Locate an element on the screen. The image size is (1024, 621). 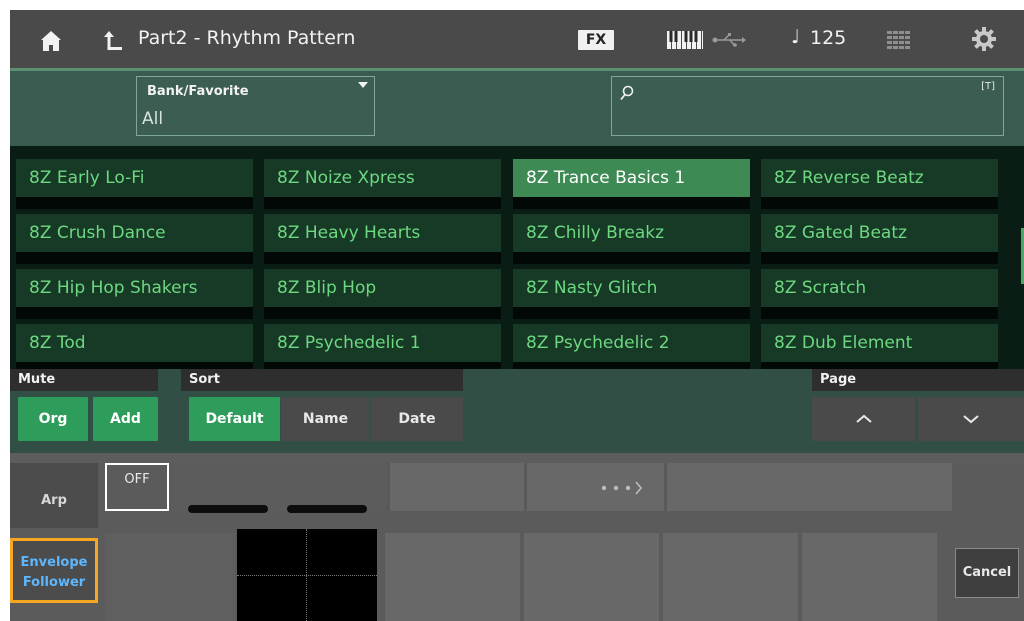
gear-icon is located at coordinates (984, 39).